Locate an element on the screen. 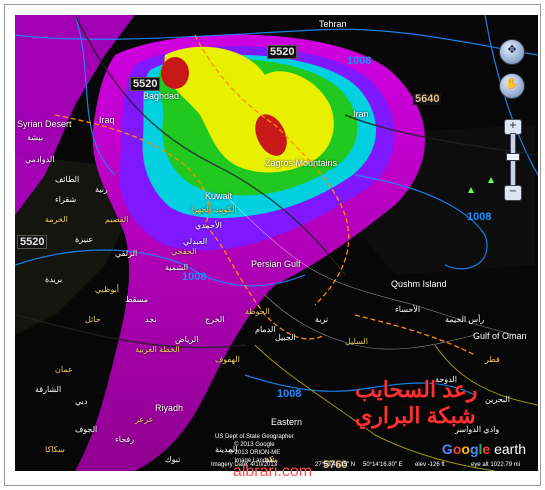 The height and width of the screenshot is (490, 545). arabic-place-label: الحوطة is located at coordinates (257, 311).